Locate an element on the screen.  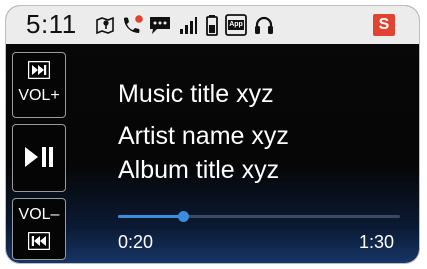
vol-up-skip-forward-button: VOL+ is located at coordinates (39, 85).